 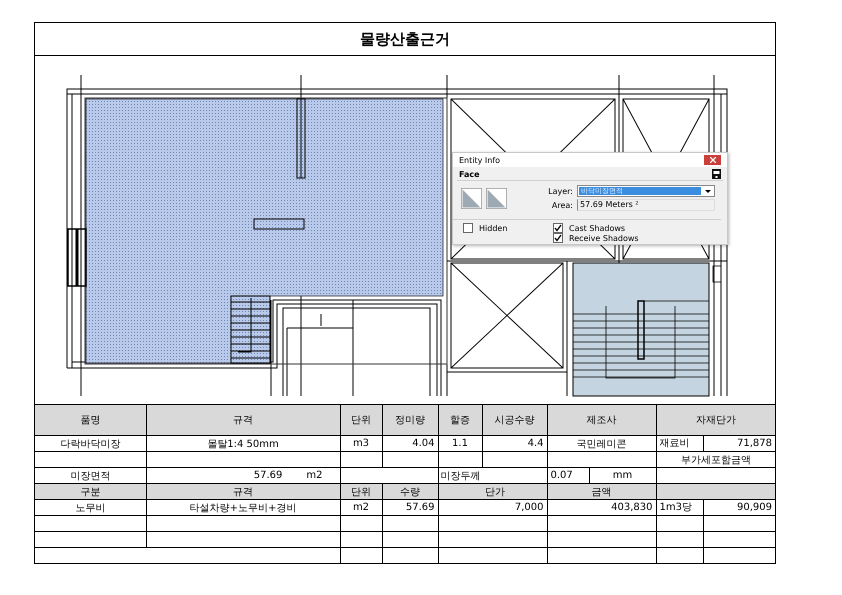 What do you see at coordinates (314, 475) in the screenshot?
I see `unit-text: m2` at bounding box center [314, 475].